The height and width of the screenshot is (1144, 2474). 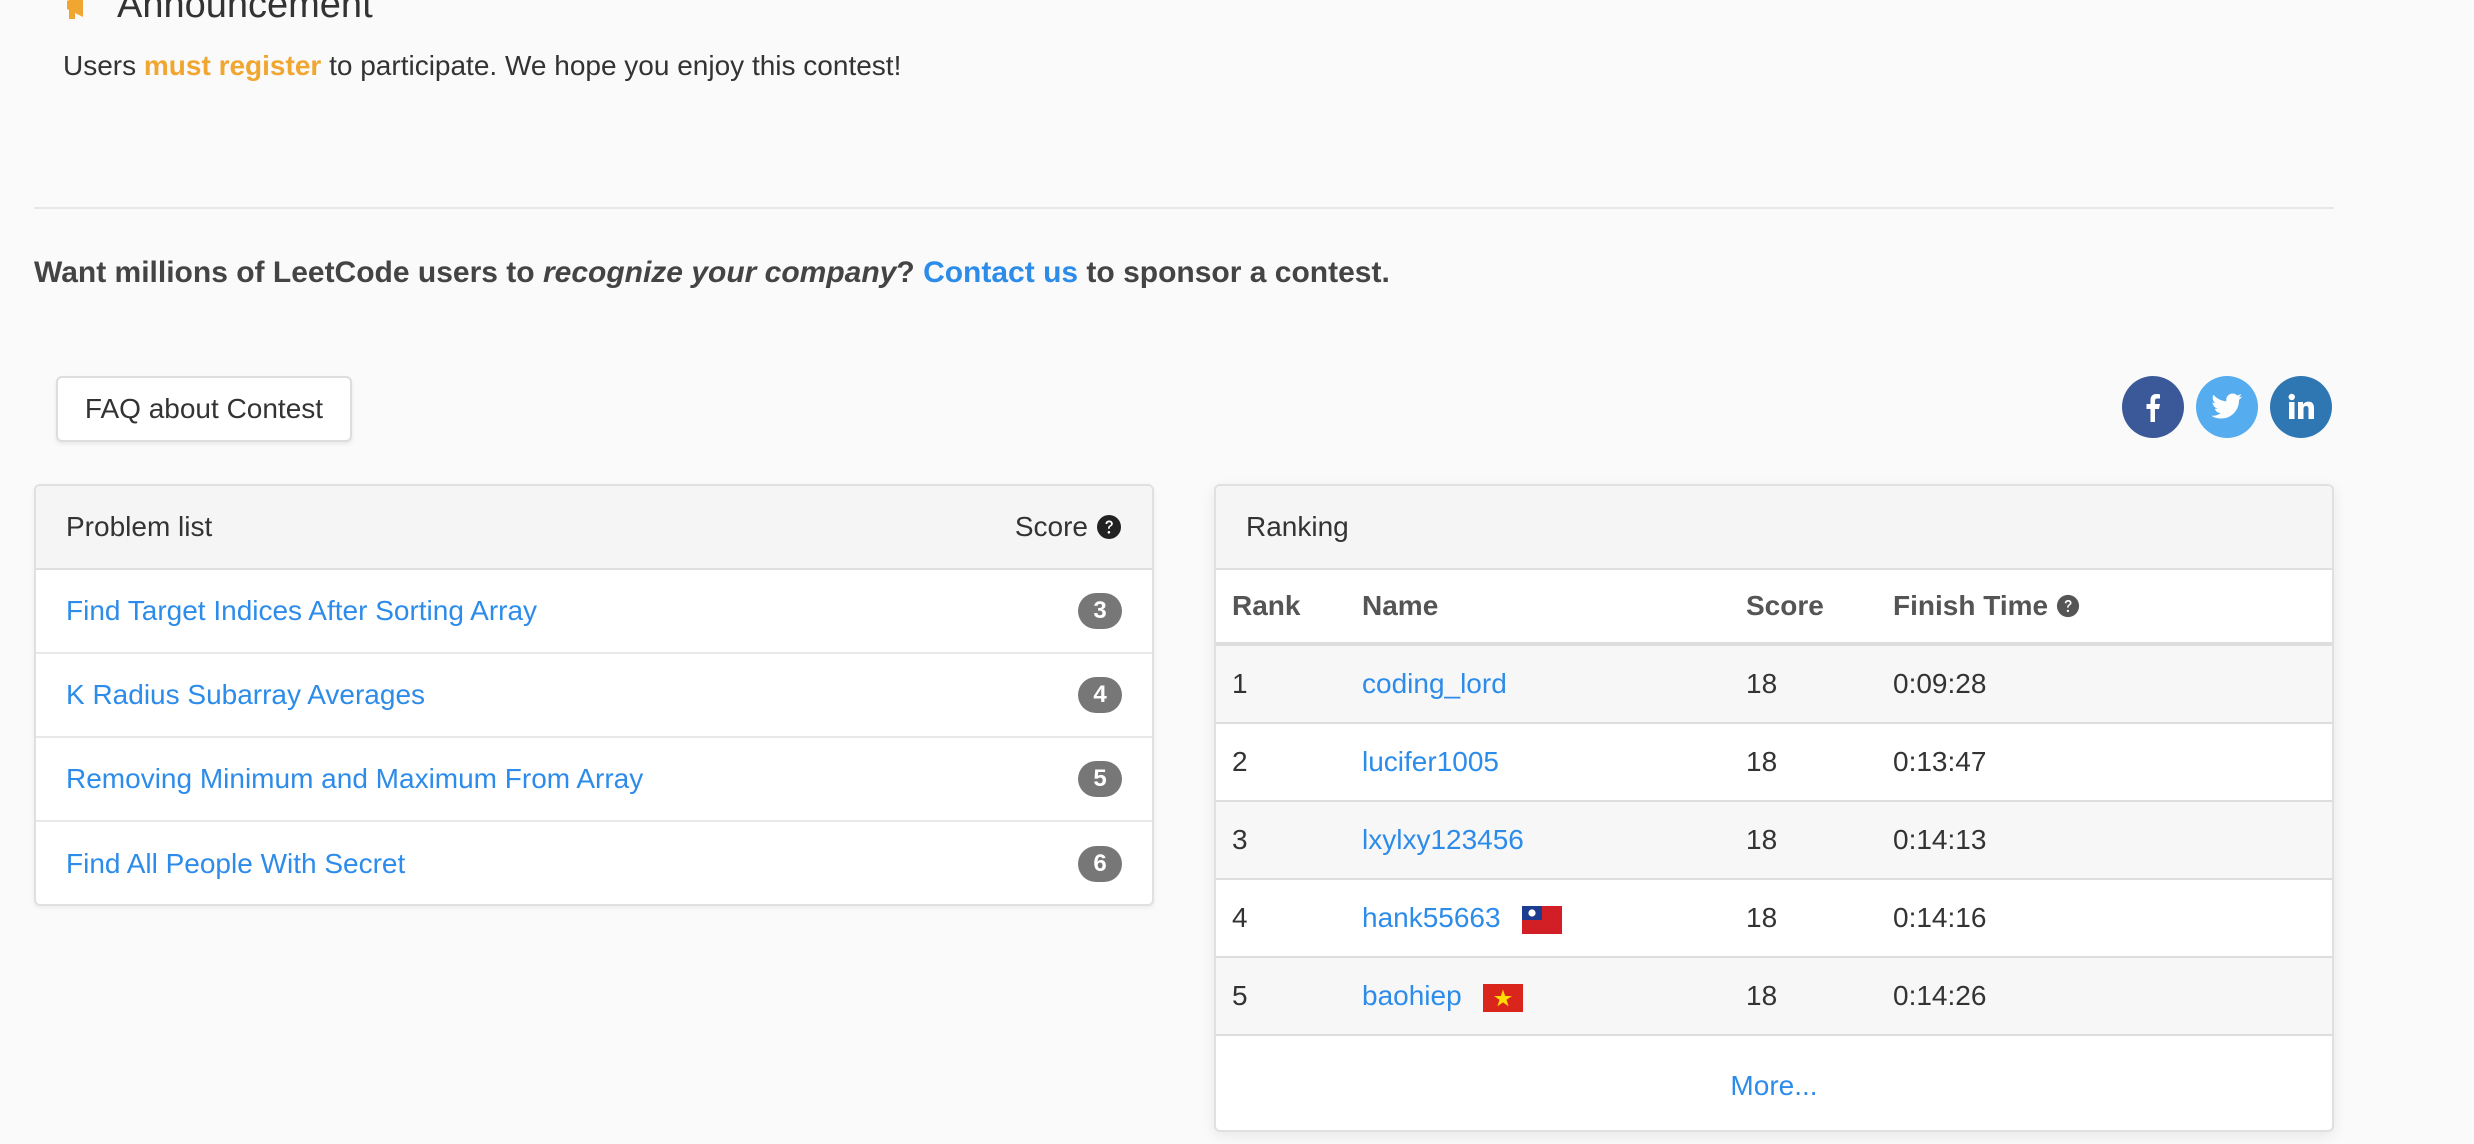 I want to click on name-cell: coding_lord, so click(x=1538, y=684).